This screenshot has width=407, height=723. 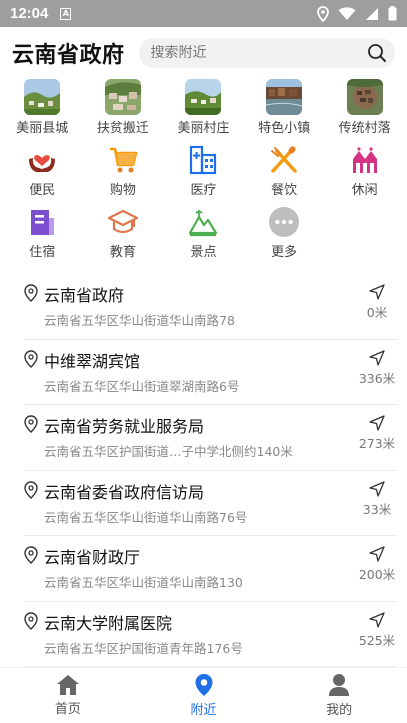 I want to click on category-dining: 餐饮, so click(x=284, y=171).